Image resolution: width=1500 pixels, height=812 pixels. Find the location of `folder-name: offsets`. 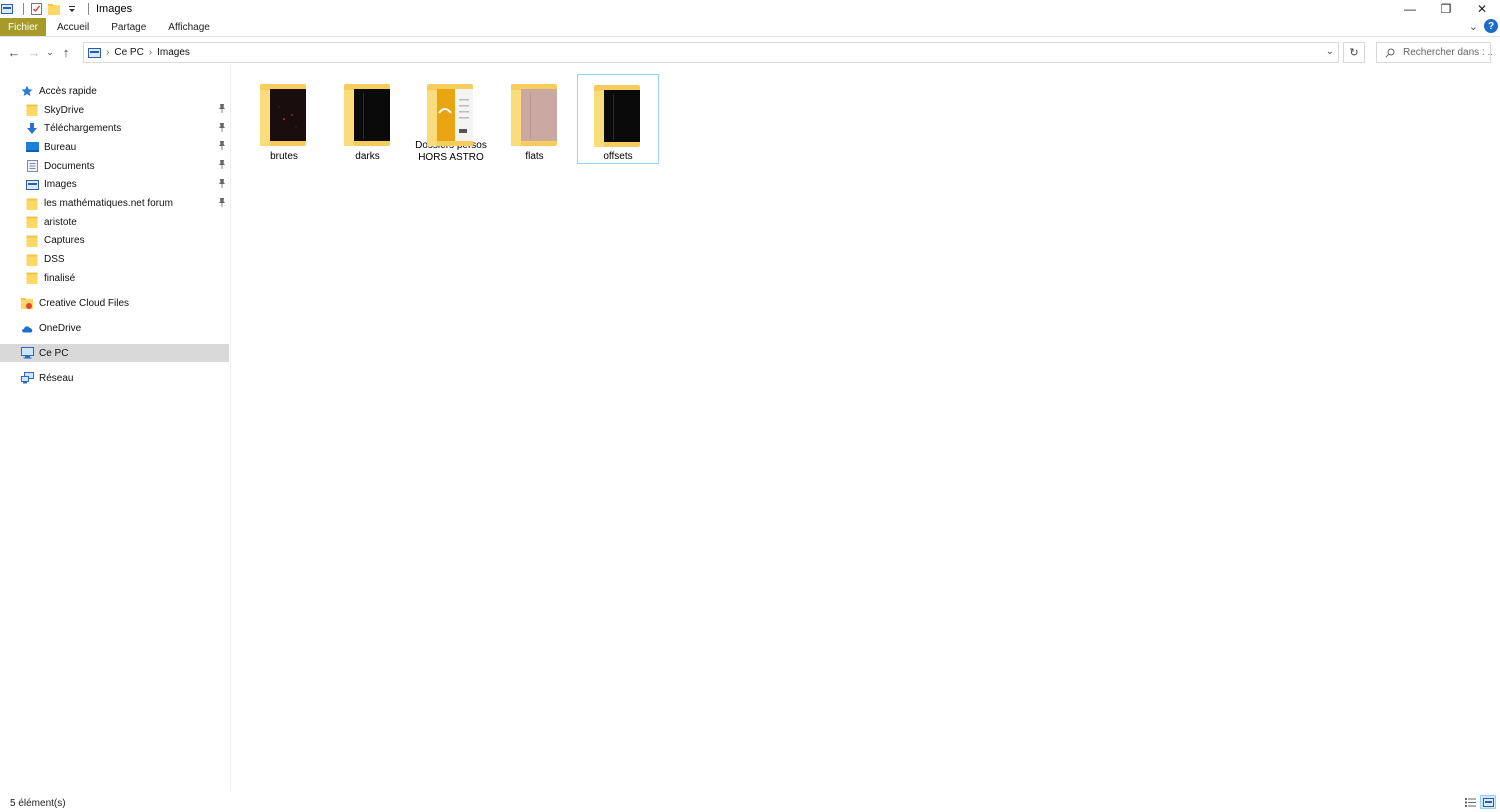

folder-name: offsets is located at coordinates (618, 156).